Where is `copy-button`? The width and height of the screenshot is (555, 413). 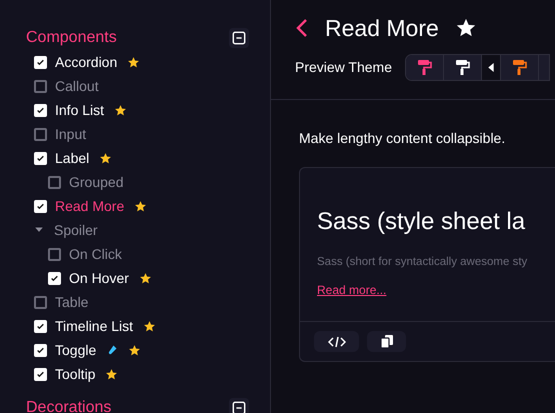
copy-button is located at coordinates (386, 341).